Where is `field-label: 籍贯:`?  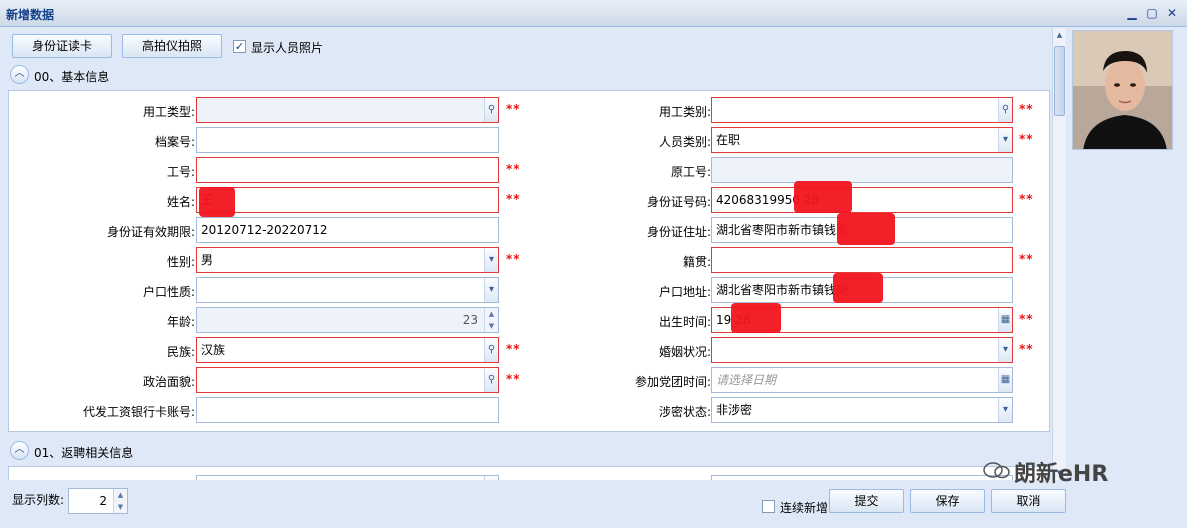 field-label: 籍贯: is located at coordinates (696, 262).